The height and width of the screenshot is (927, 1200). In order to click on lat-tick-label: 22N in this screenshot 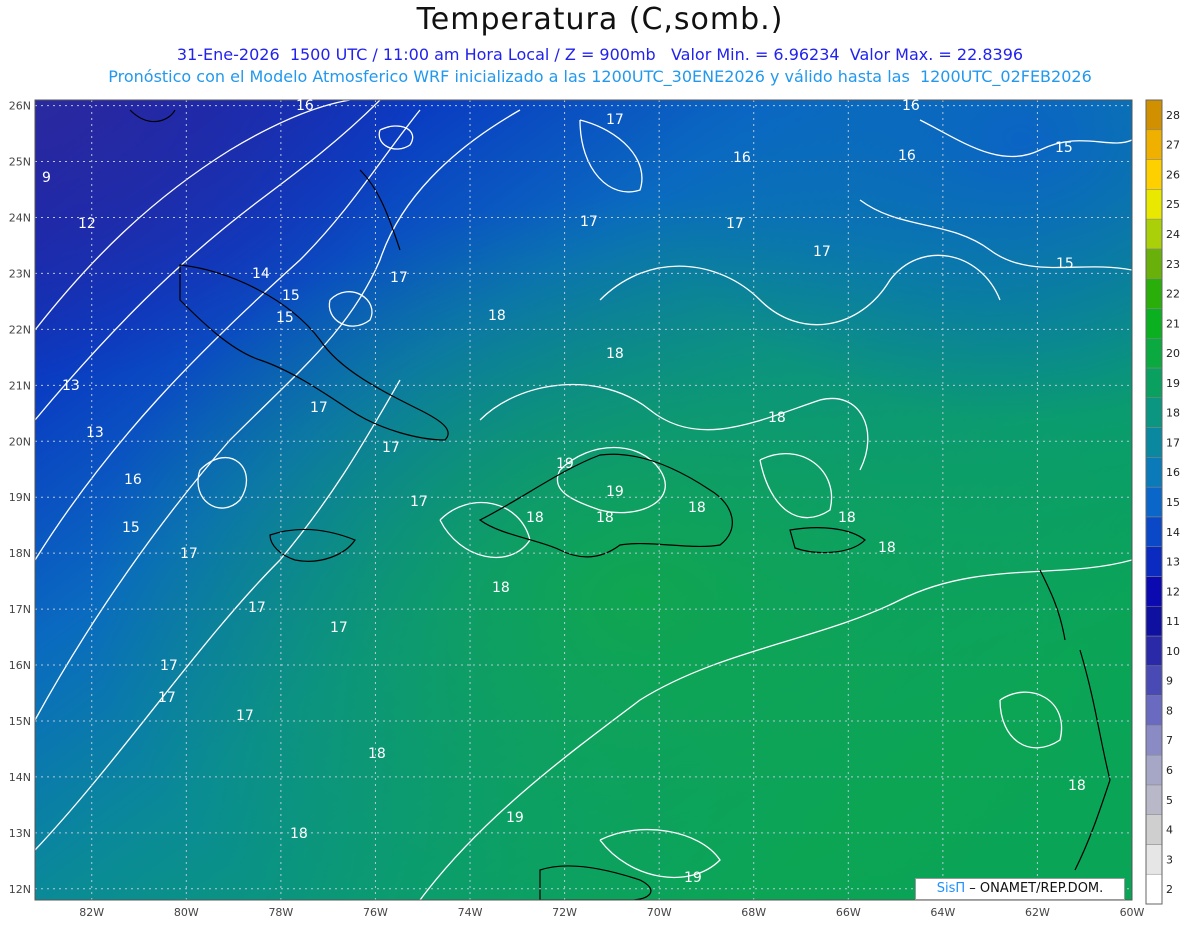, I will do `click(20, 329)`.